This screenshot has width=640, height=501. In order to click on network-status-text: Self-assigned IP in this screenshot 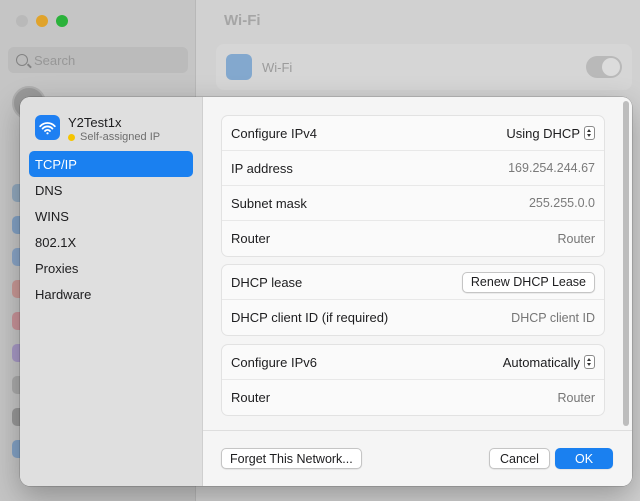, I will do `click(120, 137)`.